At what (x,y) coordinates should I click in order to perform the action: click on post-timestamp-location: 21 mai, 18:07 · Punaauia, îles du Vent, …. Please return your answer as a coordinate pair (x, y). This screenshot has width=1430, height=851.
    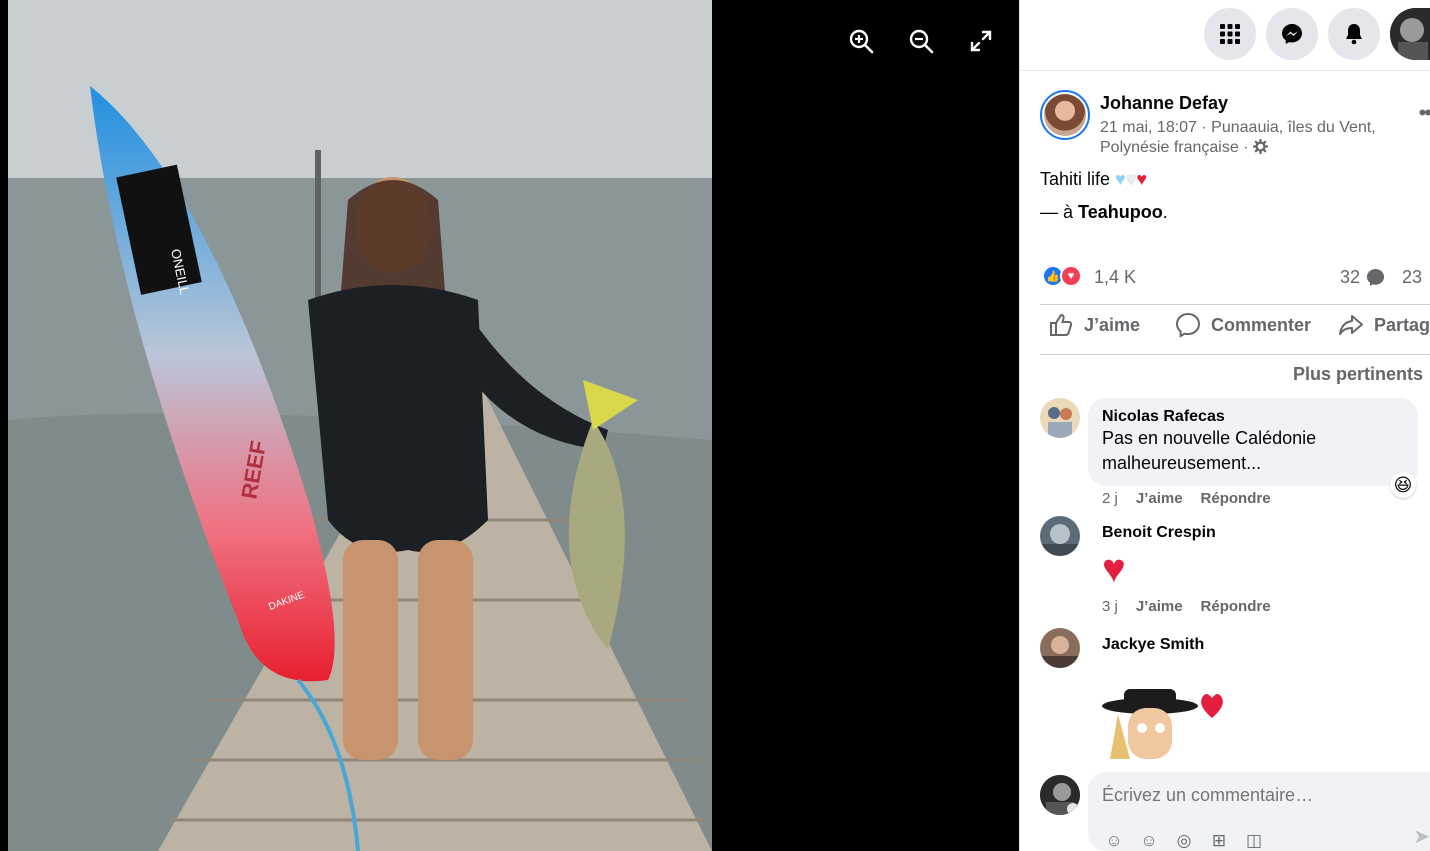
    Looking at the image, I should click on (1250, 138).